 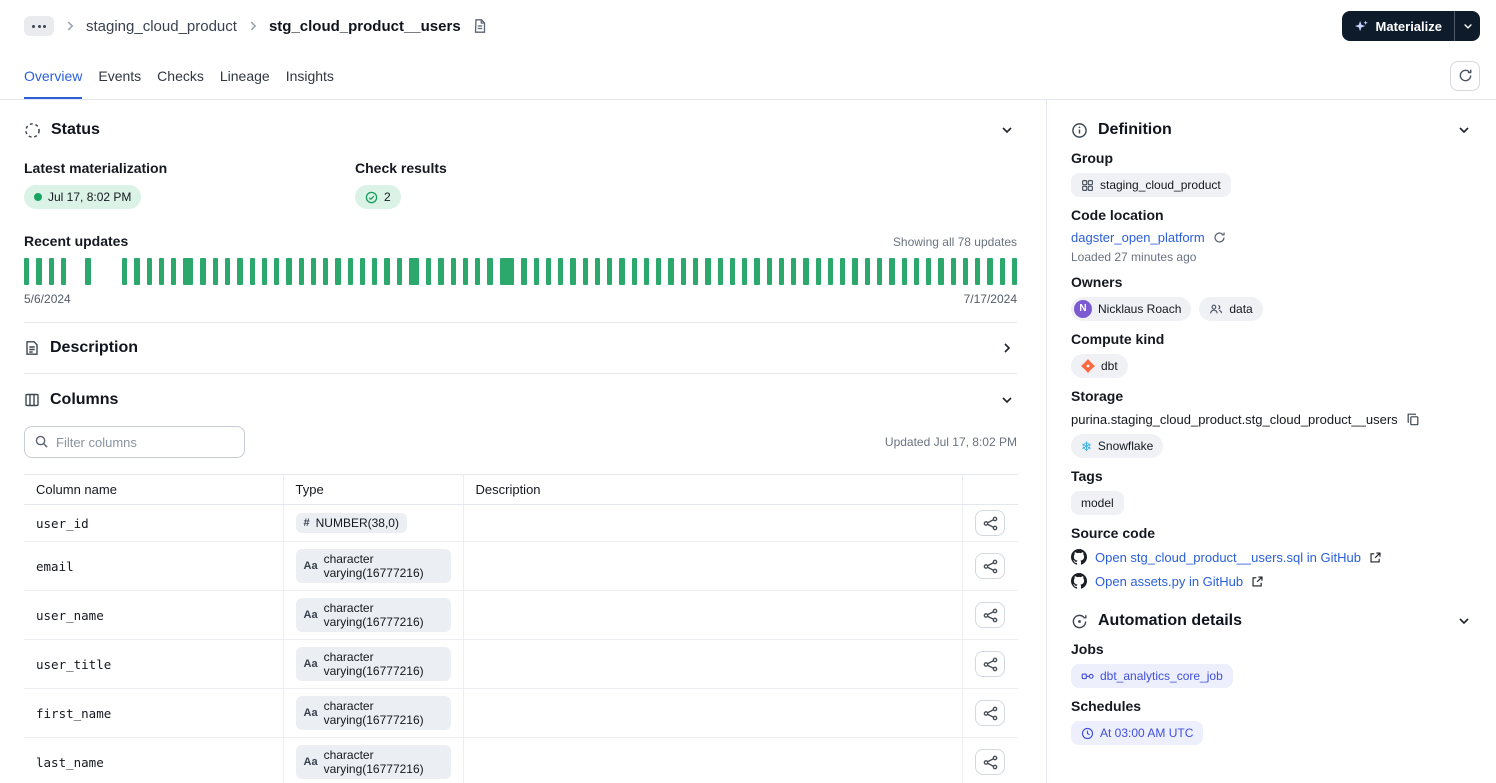 I want to click on job-badge: dbt_analytics_core_job, so click(x=1152, y=676).